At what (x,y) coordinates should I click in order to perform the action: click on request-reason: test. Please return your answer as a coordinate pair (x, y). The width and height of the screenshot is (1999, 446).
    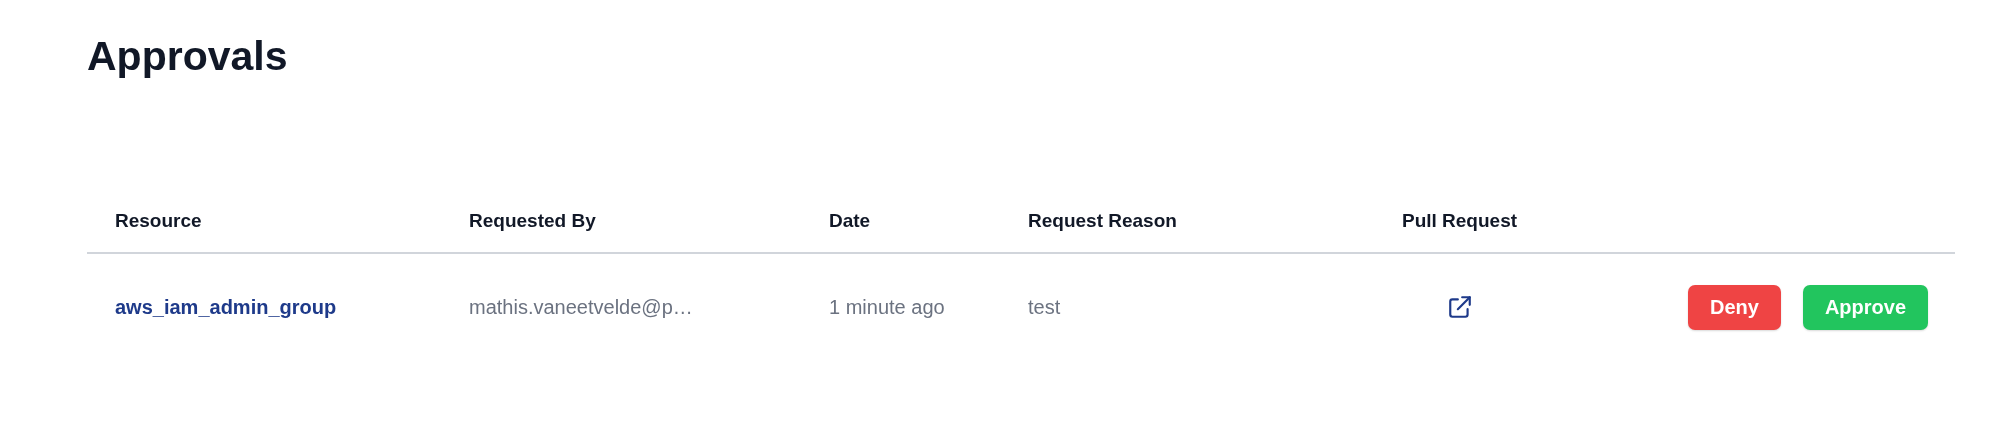
    Looking at the image, I should click on (1044, 307).